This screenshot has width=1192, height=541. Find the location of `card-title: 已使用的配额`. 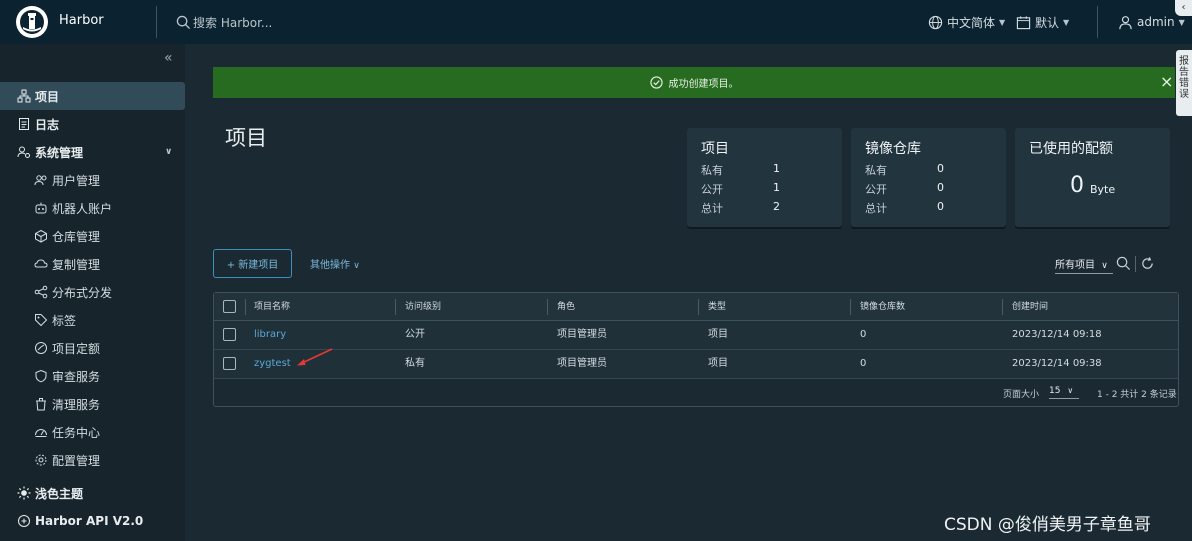

card-title: 已使用的配额 is located at coordinates (1071, 149).